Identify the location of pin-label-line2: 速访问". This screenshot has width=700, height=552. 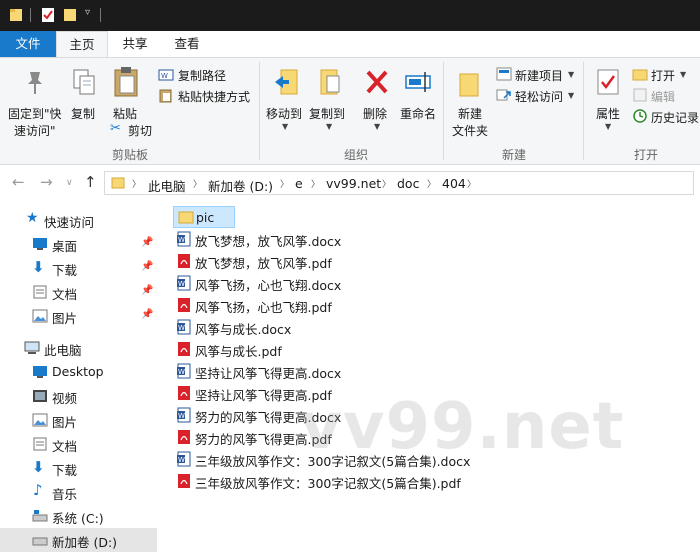
(35, 131).